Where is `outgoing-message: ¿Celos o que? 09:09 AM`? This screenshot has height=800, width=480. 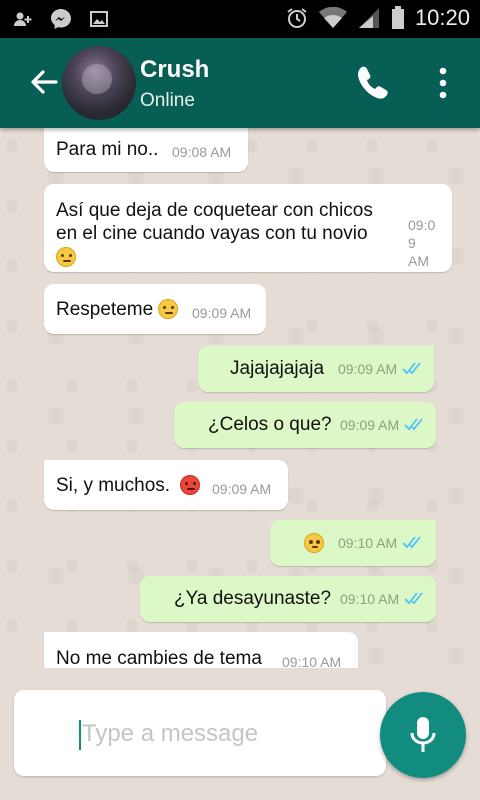
outgoing-message: ¿Celos o que? 09:09 AM is located at coordinates (305, 425).